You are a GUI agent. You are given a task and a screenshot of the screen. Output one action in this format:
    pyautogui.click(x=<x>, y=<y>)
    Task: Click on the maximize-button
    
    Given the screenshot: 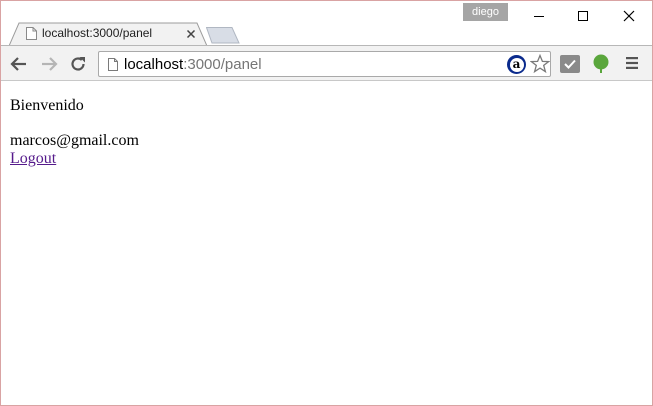 What is the action you would take?
    pyautogui.click(x=583, y=16)
    